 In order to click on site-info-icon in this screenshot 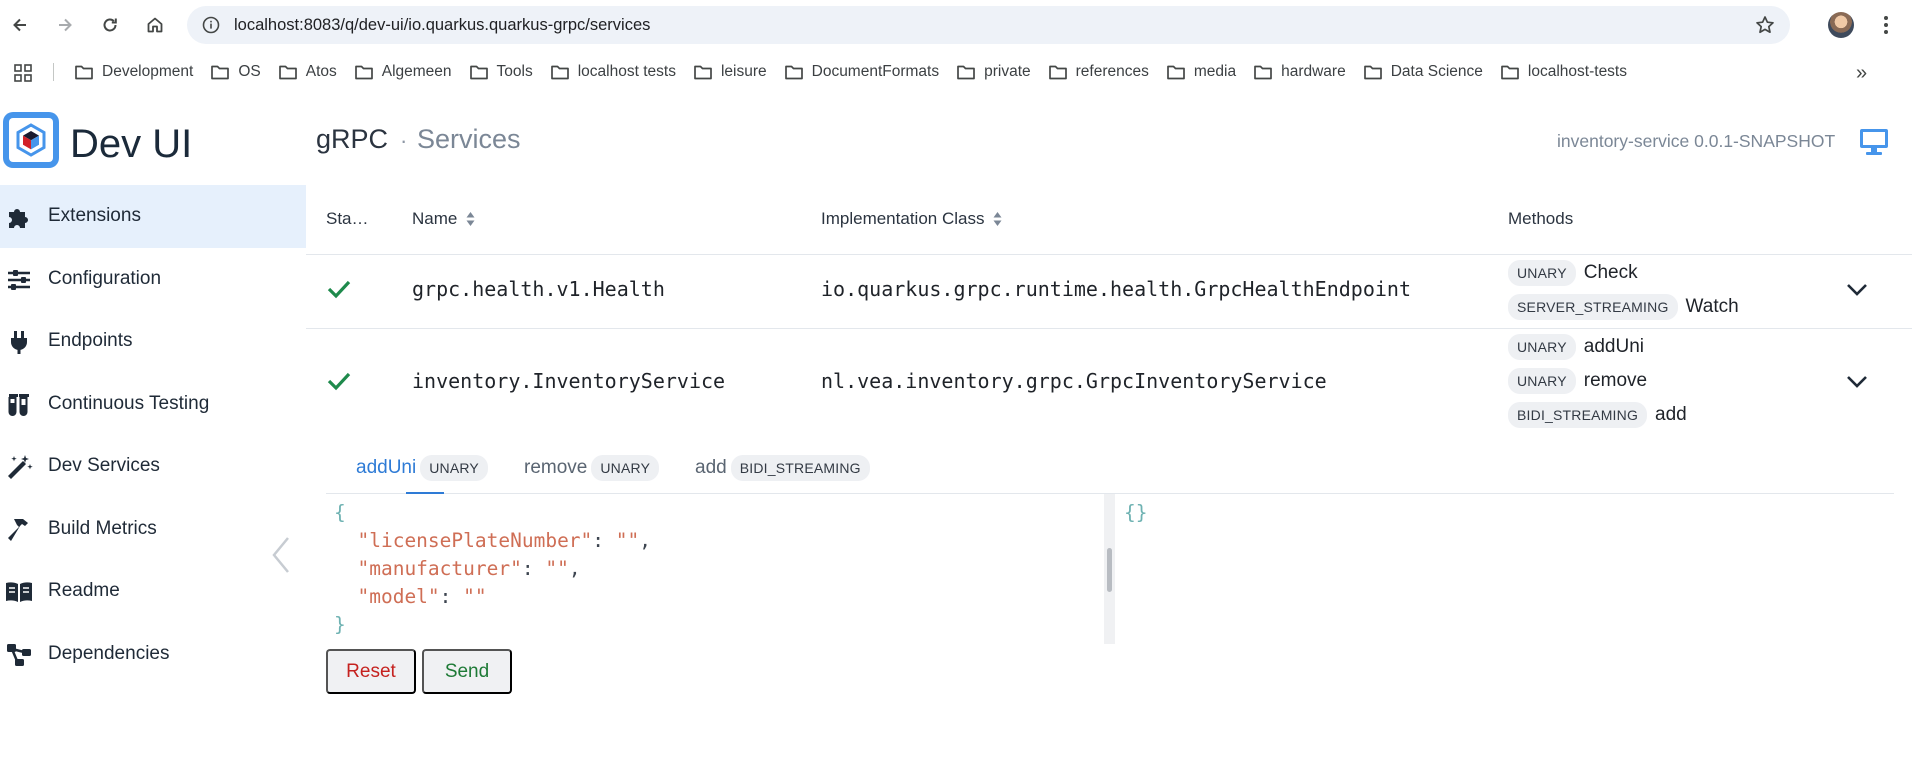, I will do `click(211, 25)`.